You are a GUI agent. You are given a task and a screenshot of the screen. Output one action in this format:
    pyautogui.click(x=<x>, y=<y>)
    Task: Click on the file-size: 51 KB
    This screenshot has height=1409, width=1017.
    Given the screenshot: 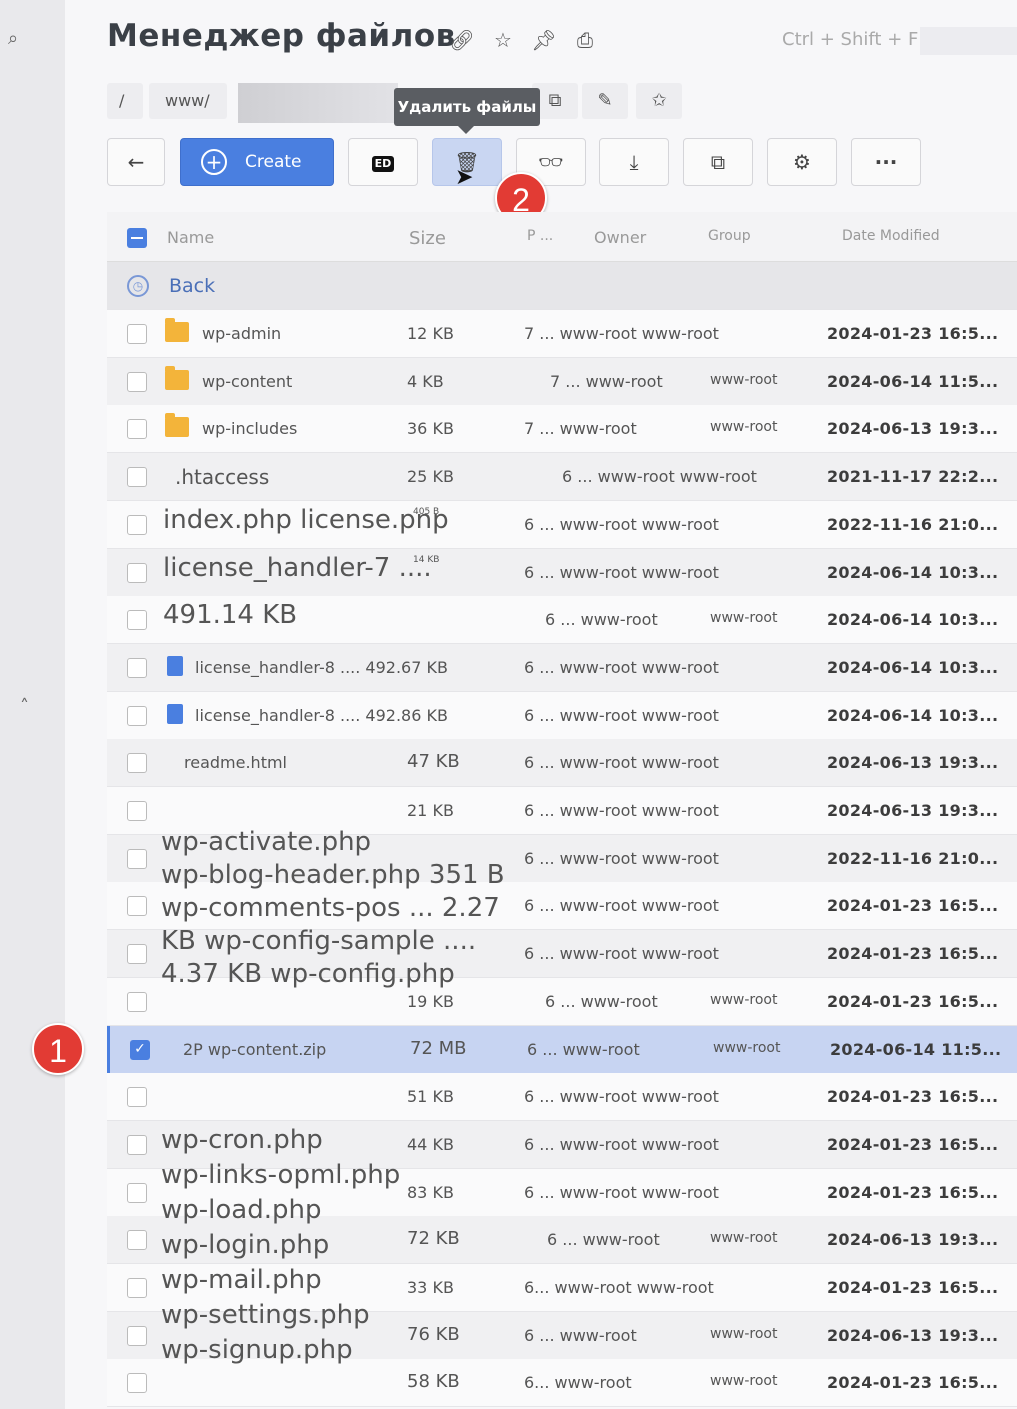 What is the action you would take?
    pyautogui.click(x=430, y=1097)
    